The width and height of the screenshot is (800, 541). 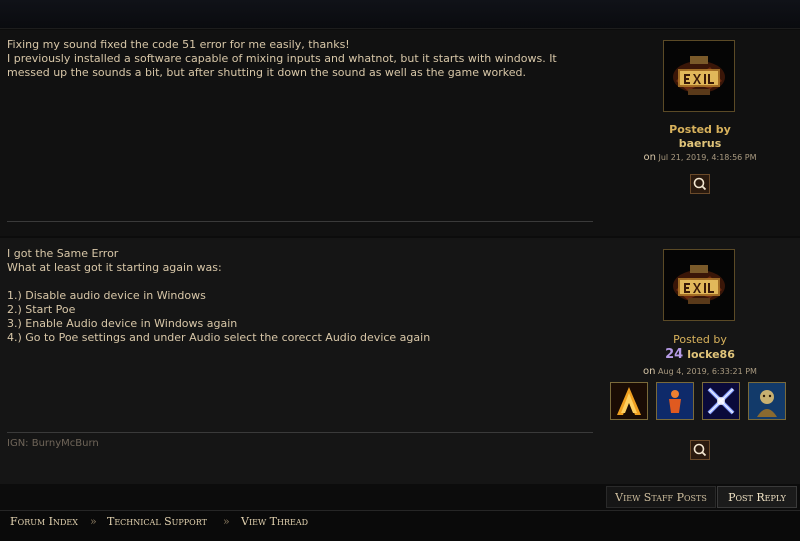 What do you see at coordinates (700, 403) in the screenshot?
I see `supporter-badges` at bounding box center [700, 403].